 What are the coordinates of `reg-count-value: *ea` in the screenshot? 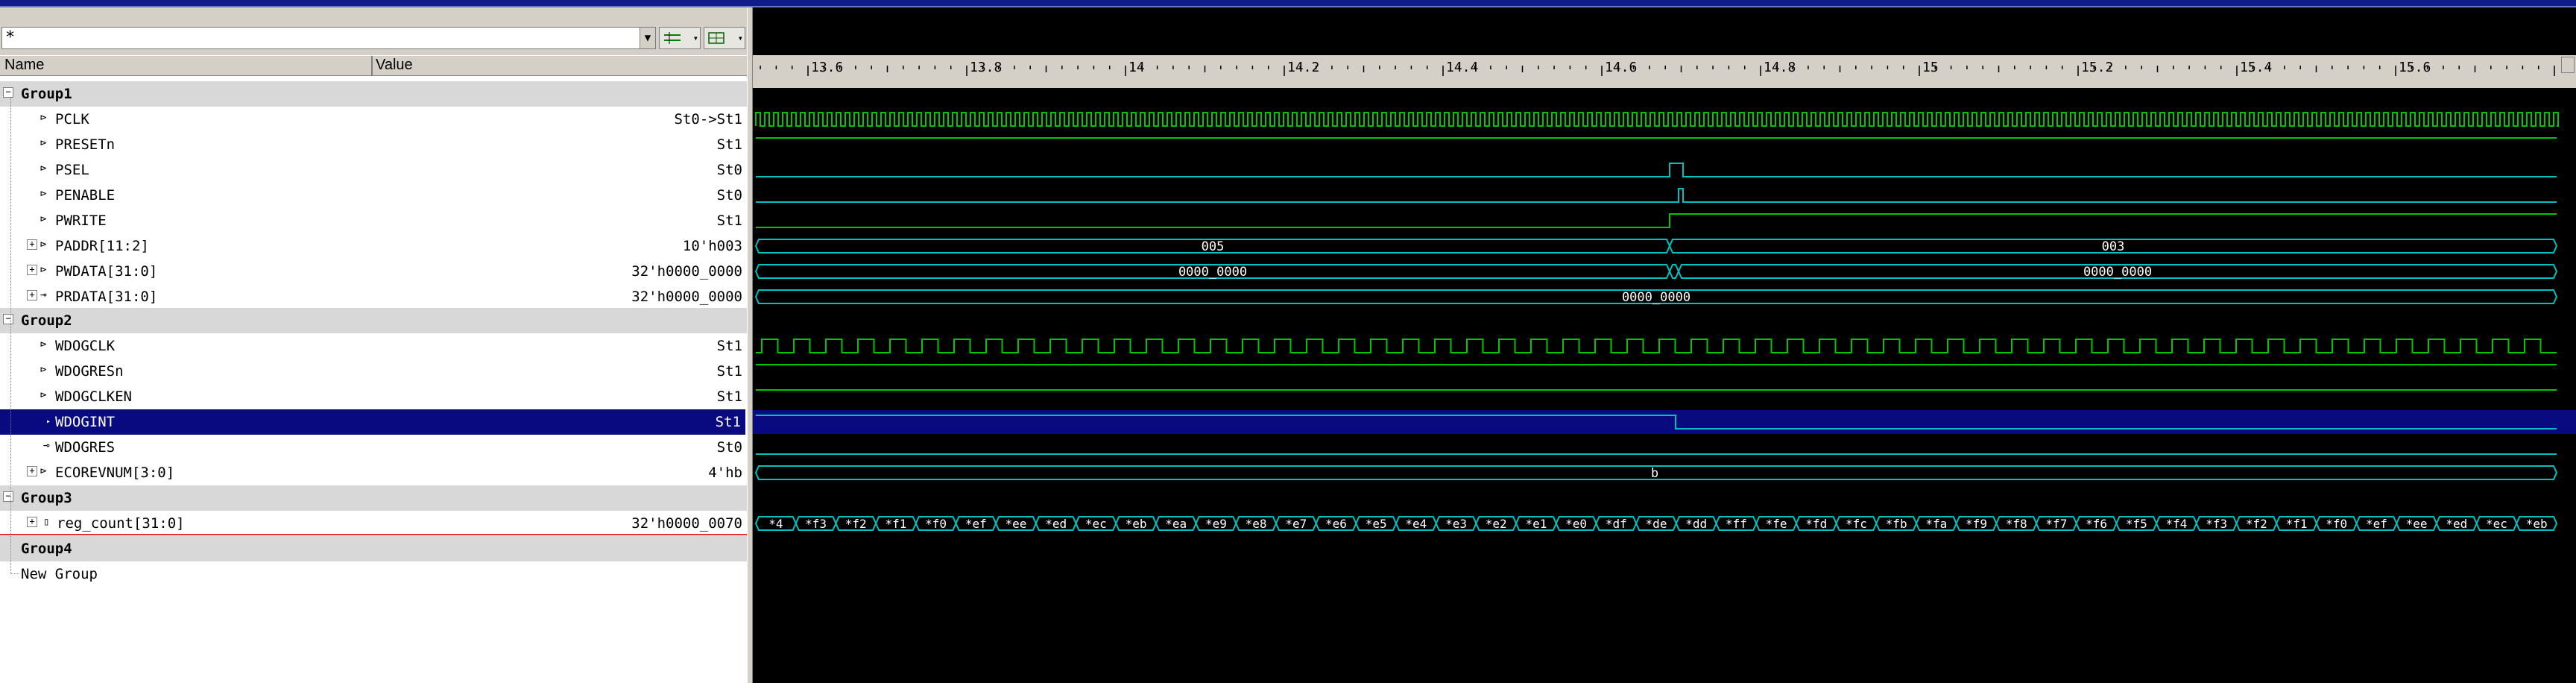 It's located at (1176, 524).